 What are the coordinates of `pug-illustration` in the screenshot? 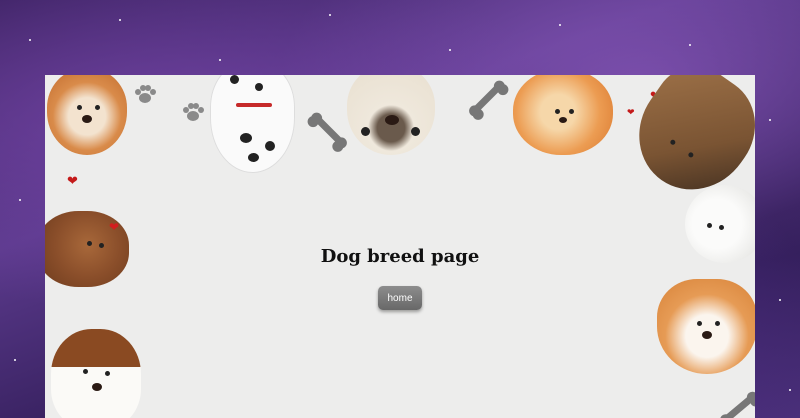 It's located at (391, 115).